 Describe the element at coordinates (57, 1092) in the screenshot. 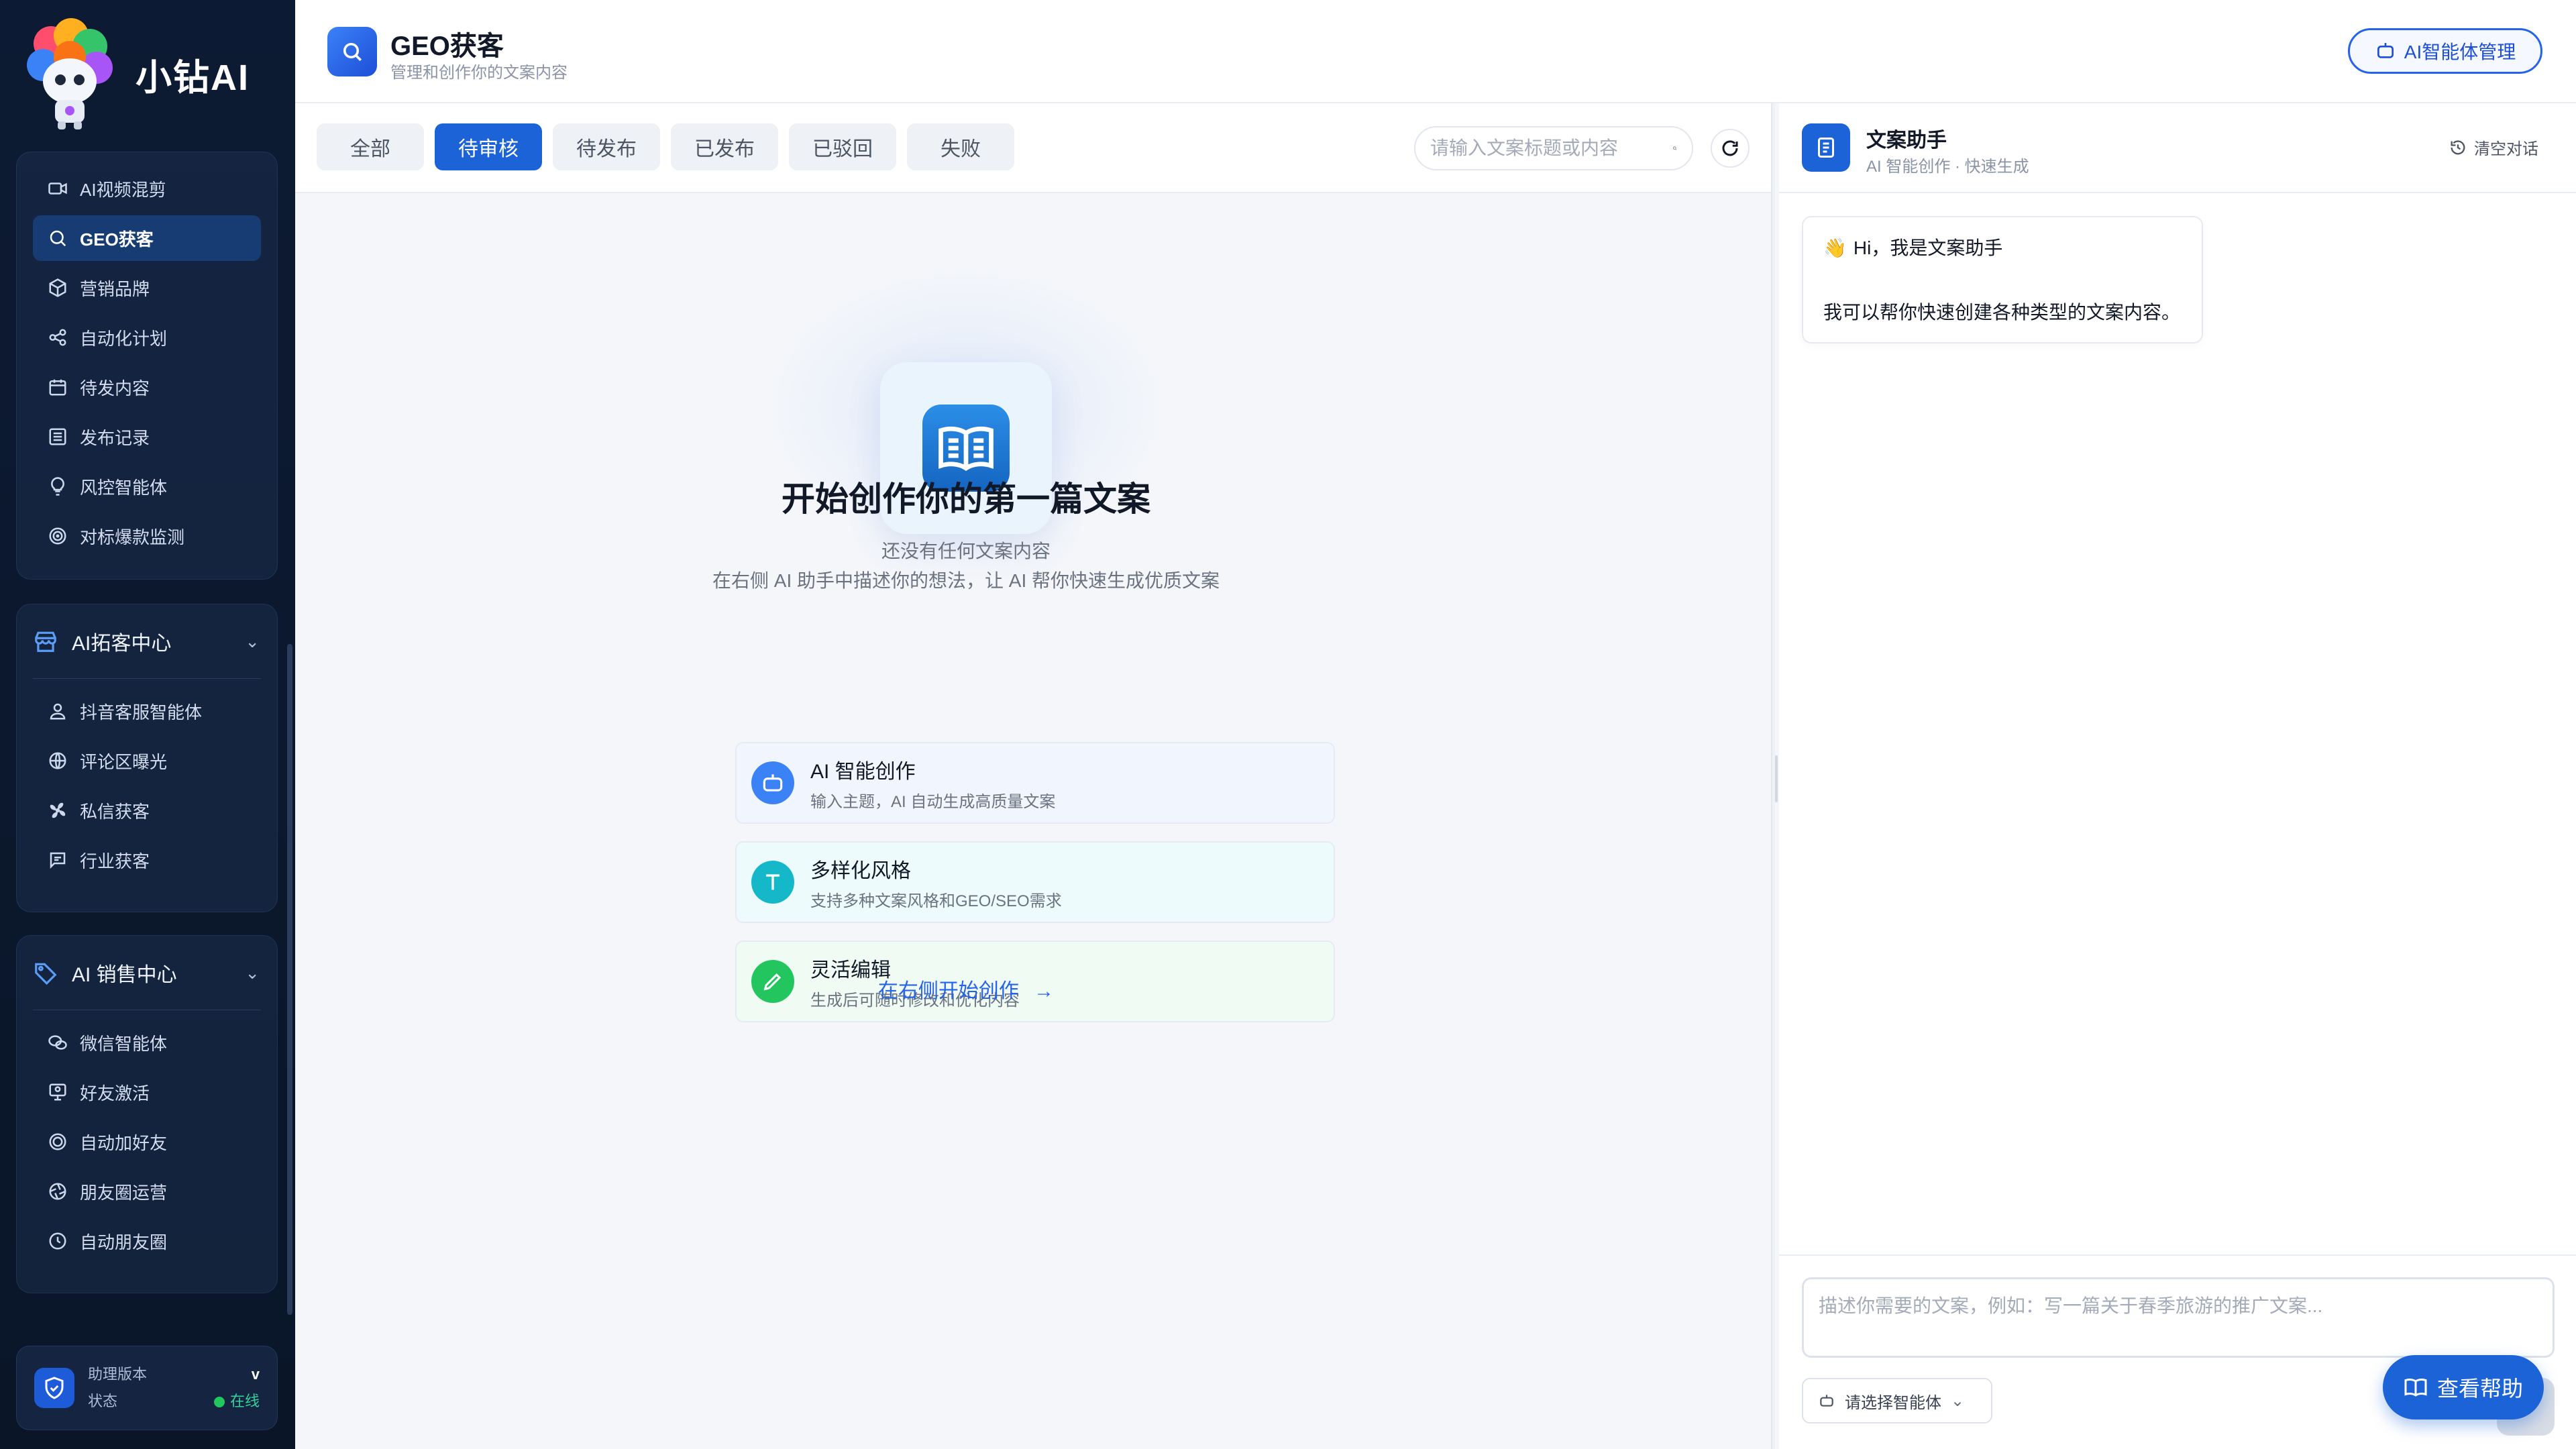

I see `monitor-user-icon` at that location.